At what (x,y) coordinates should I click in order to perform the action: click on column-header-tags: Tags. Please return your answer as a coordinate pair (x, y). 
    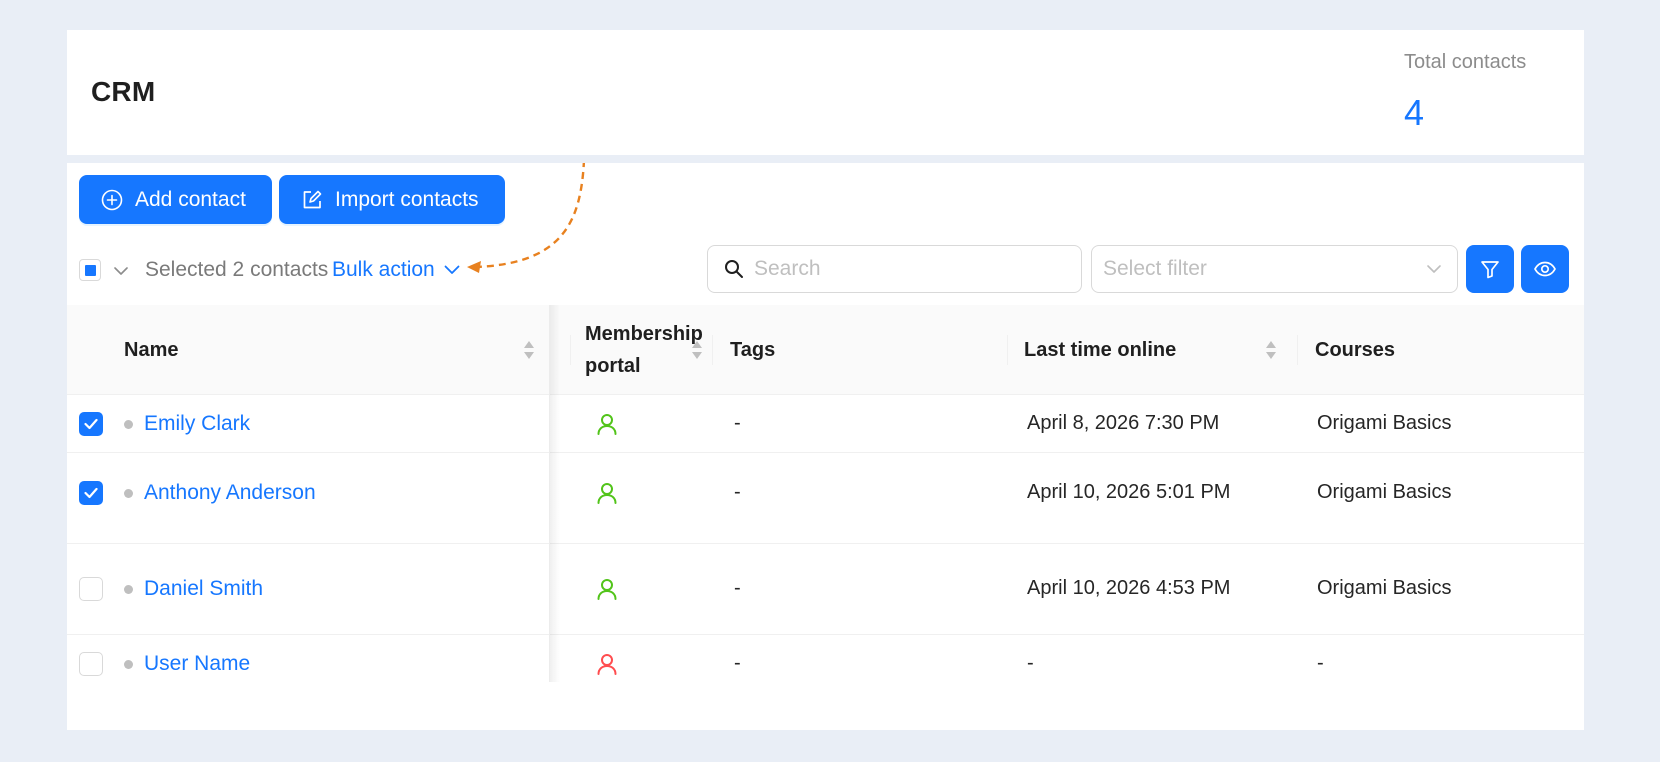
    Looking at the image, I should click on (752, 350).